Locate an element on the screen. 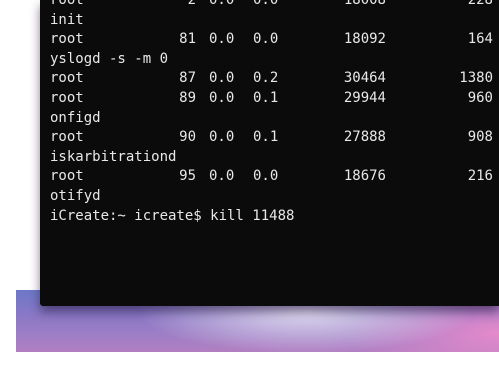 This screenshot has height=369, width=499. process-row: root 2 0.0 0.0 18008 228 is located at coordinates (269, 5).